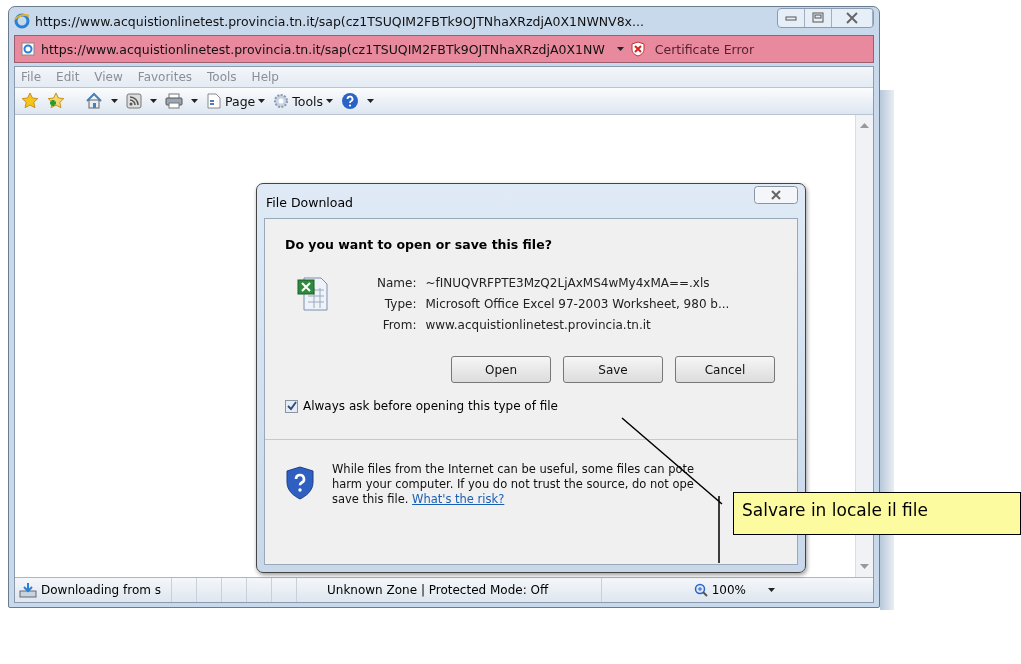 This screenshot has height=664, width=1021. I want to click on help-icon, so click(350, 101).